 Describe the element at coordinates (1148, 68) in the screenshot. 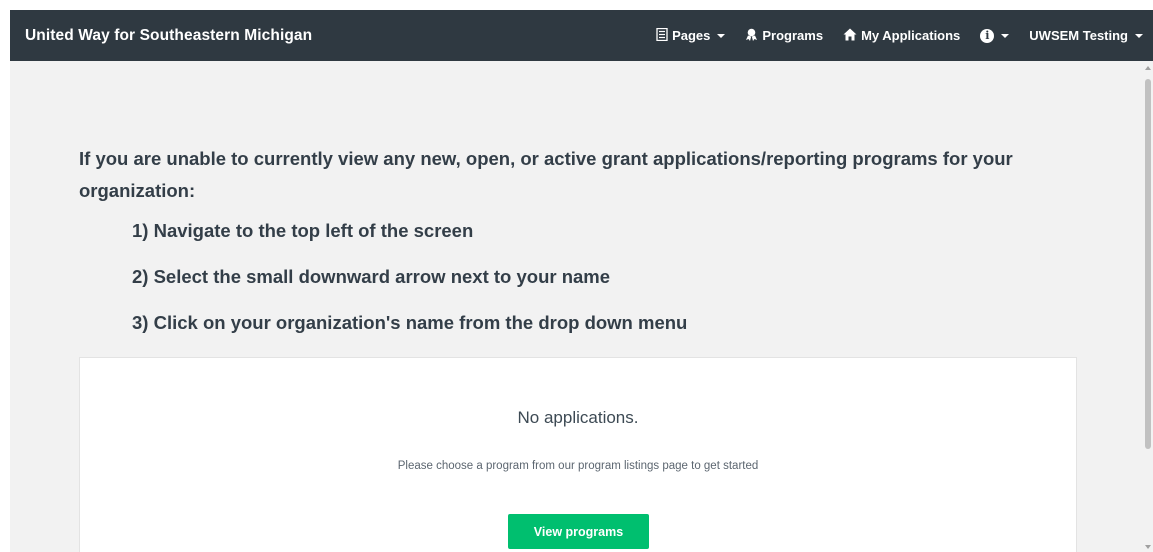

I see `scroll-up-arrow-icon` at that location.